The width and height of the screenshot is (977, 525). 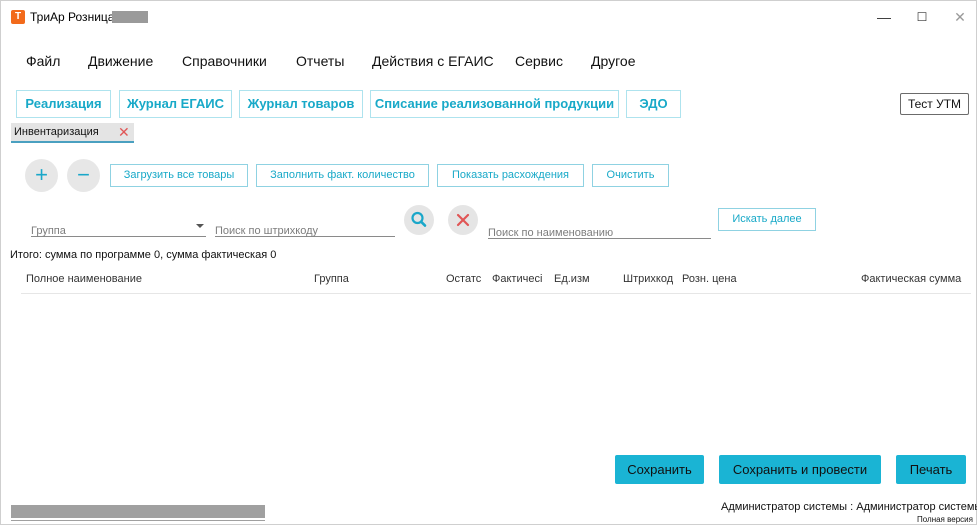 I want to click on search-icon, so click(x=419, y=219).